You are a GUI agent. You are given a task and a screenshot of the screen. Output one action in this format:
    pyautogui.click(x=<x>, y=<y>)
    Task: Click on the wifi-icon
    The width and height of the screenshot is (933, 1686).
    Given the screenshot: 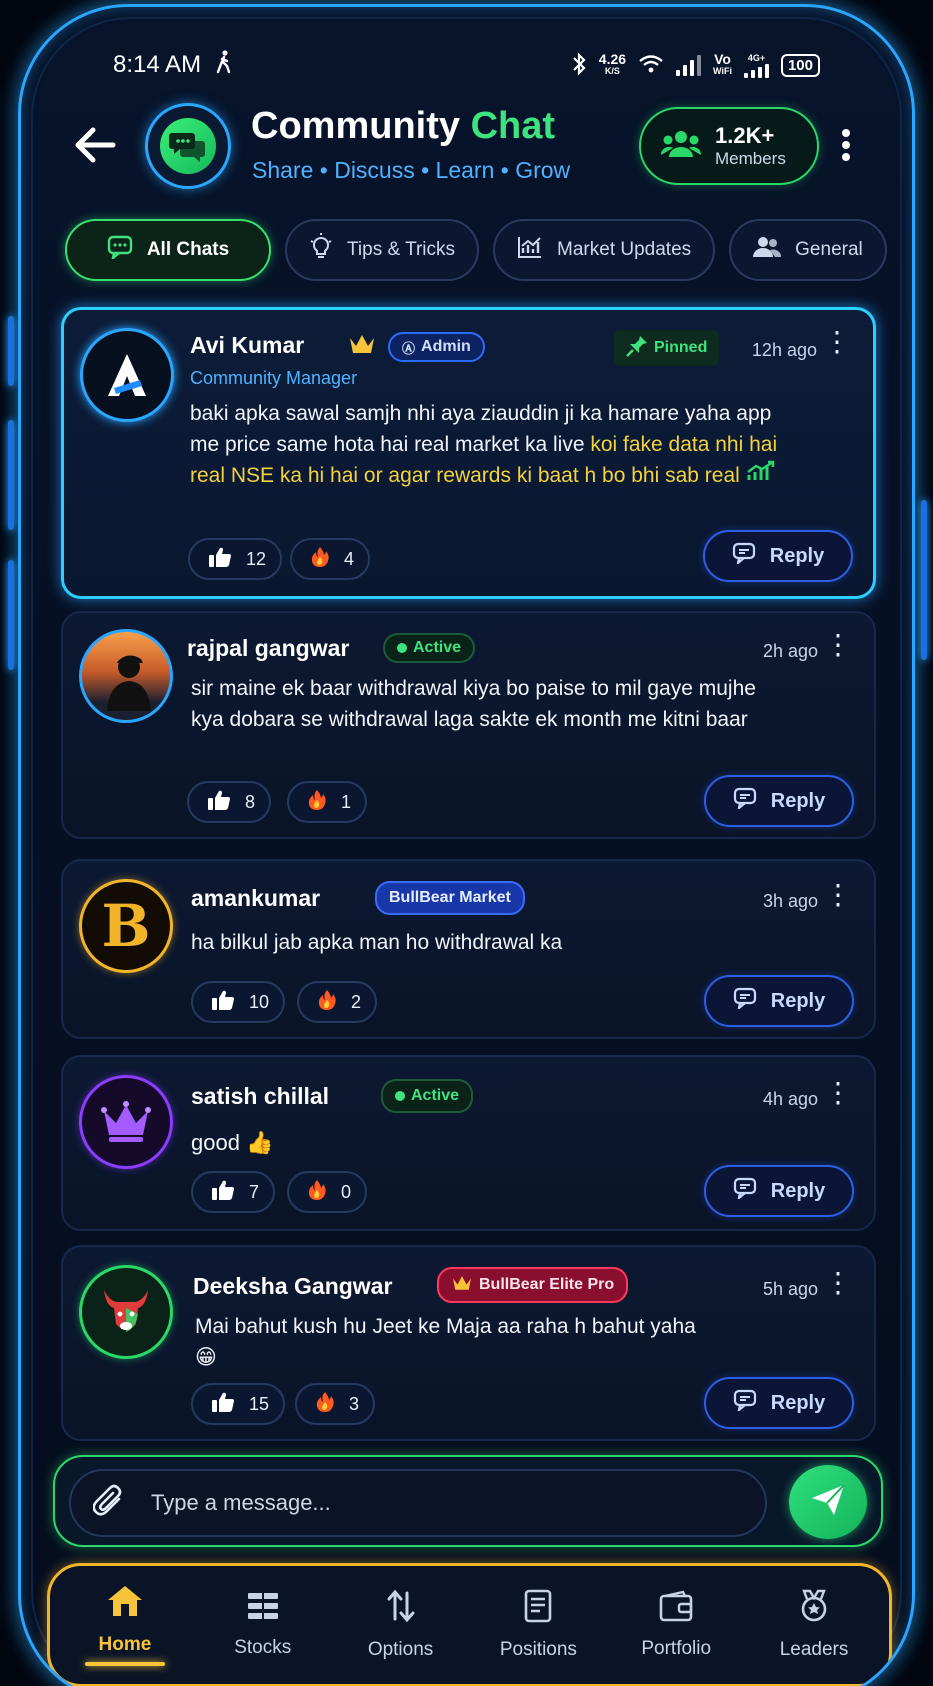 What is the action you would take?
    pyautogui.click(x=651, y=65)
    